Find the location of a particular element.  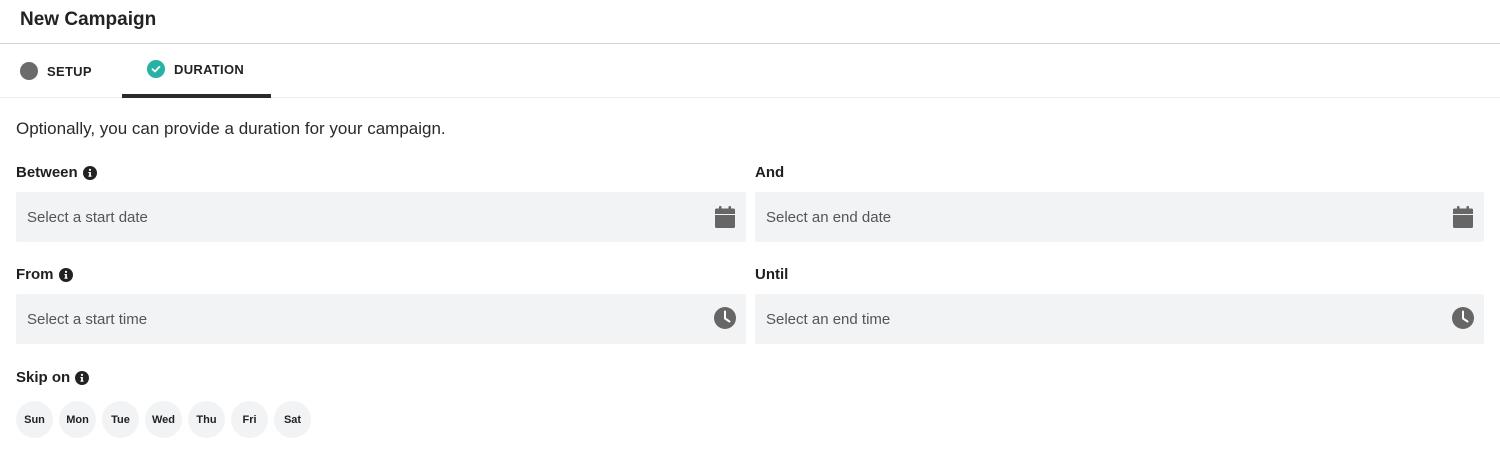

from-label-text: From is located at coordinates (35, 274).